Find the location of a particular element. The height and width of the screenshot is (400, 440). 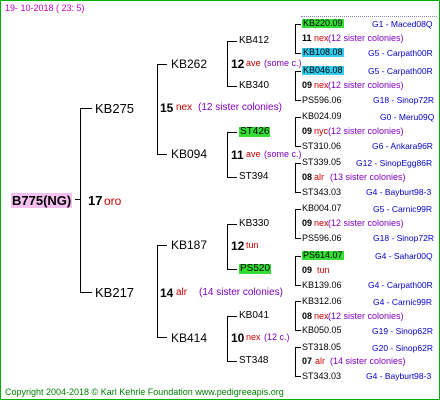

date-stamp: 19- 10-2018 ( 23: 5) is located at coordinates (45, 8).